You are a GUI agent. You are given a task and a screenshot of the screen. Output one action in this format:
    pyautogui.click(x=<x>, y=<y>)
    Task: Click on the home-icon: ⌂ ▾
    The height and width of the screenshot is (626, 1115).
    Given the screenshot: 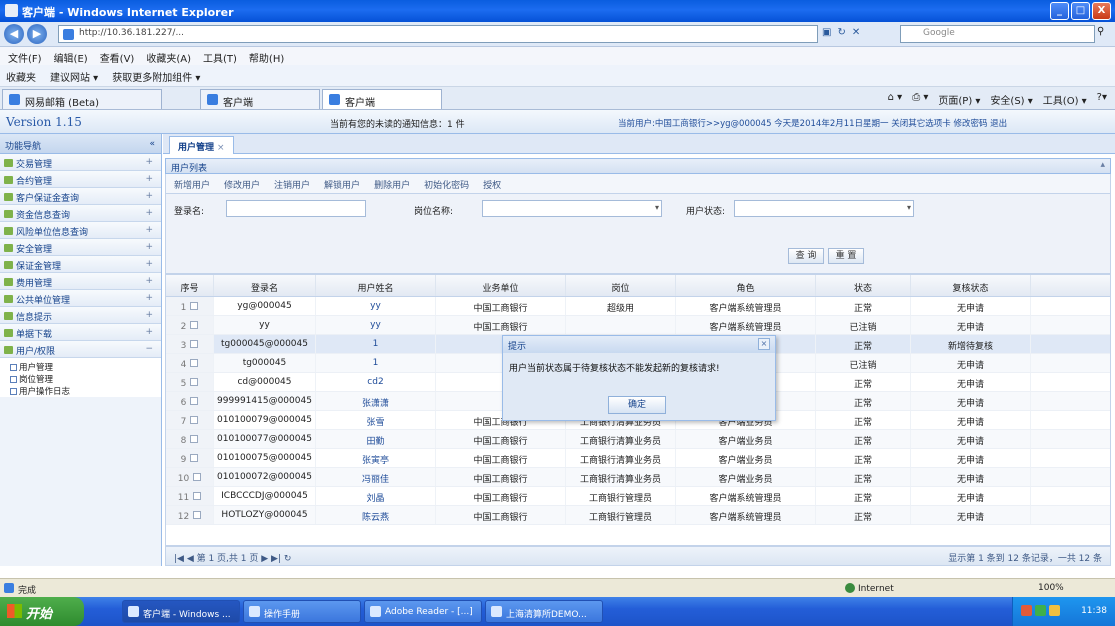 What is the action you would take?
    pyautogui.click(x=895, y=99)
    